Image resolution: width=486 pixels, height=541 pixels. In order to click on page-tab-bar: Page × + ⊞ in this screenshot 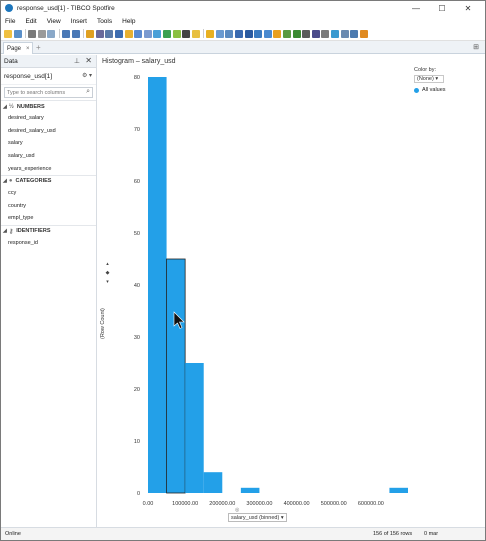, I will do `click(243, 47)`.